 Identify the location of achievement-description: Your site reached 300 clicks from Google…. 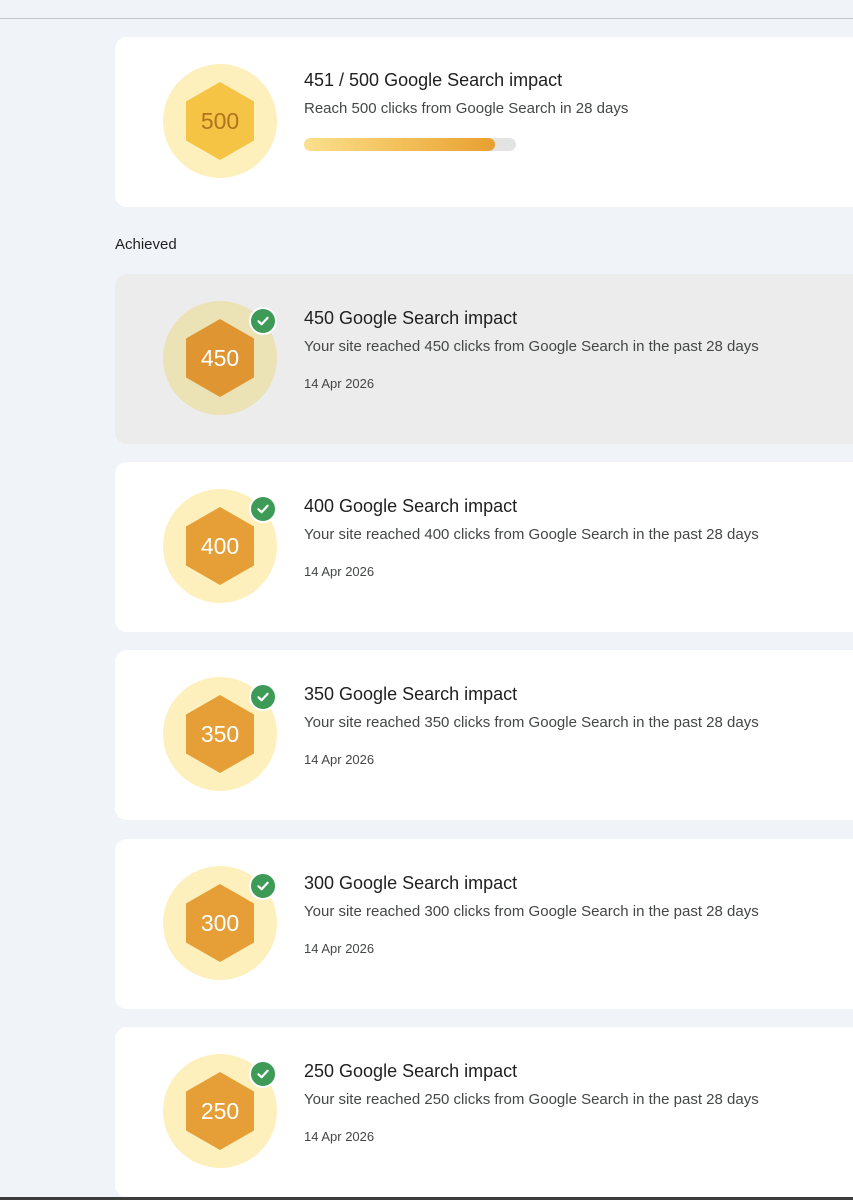
(531, 911).